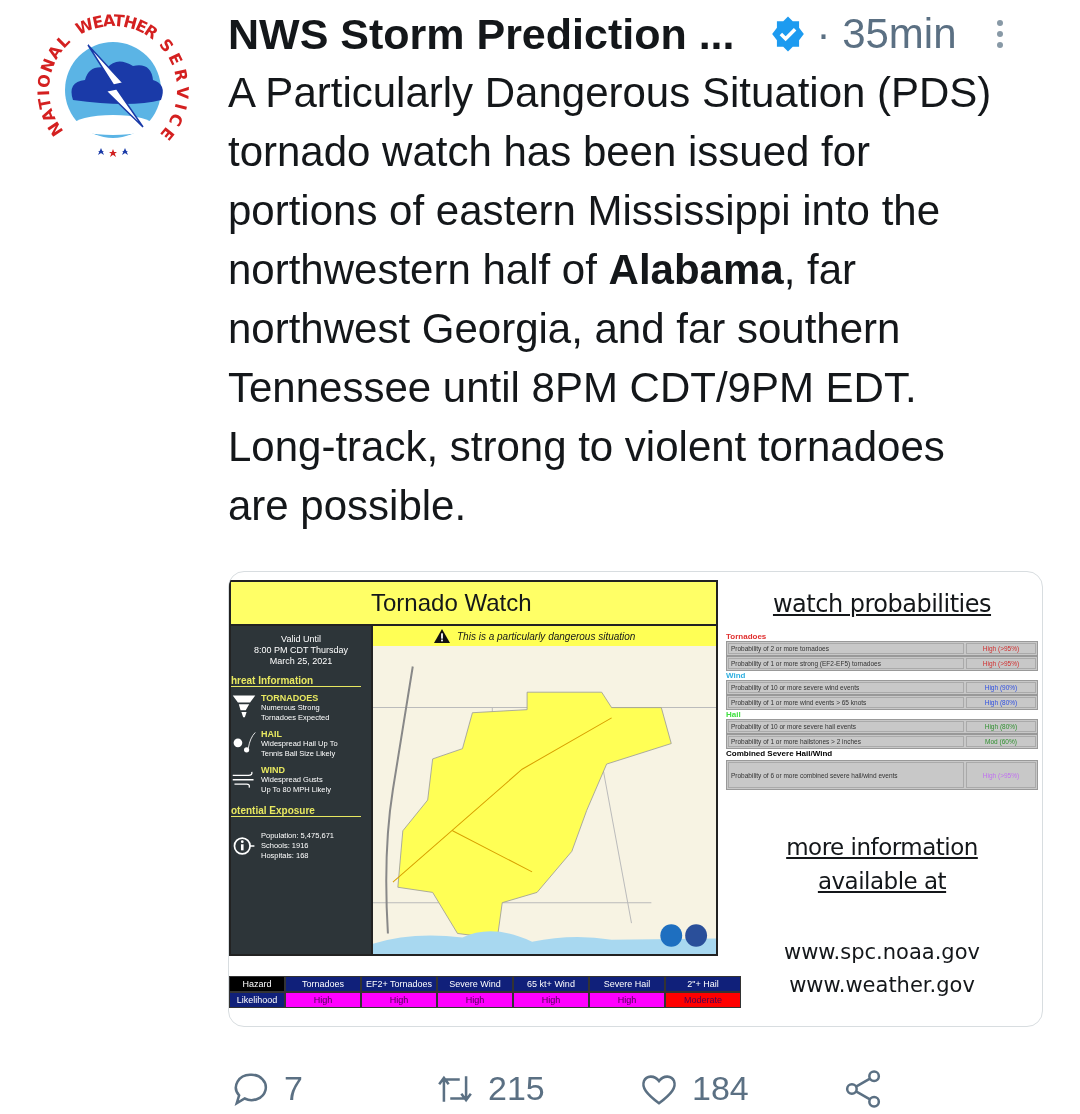 This screenshot has width=1080, height=1114. I want to click on threat-name: TORNADOES, so click(290, 698).